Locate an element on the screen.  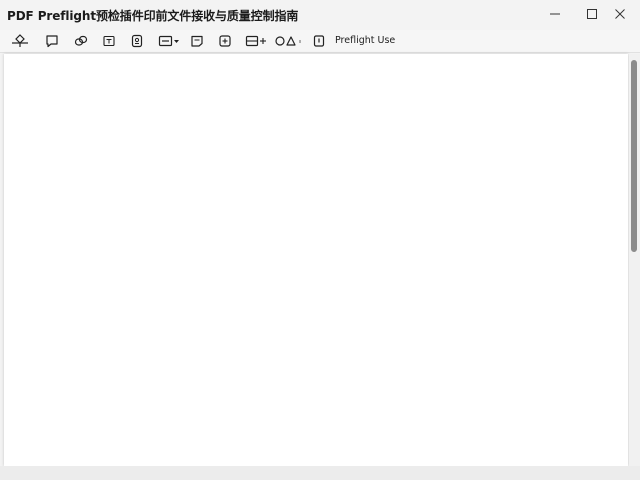
stamp-button is located at coordinates (137, 41).